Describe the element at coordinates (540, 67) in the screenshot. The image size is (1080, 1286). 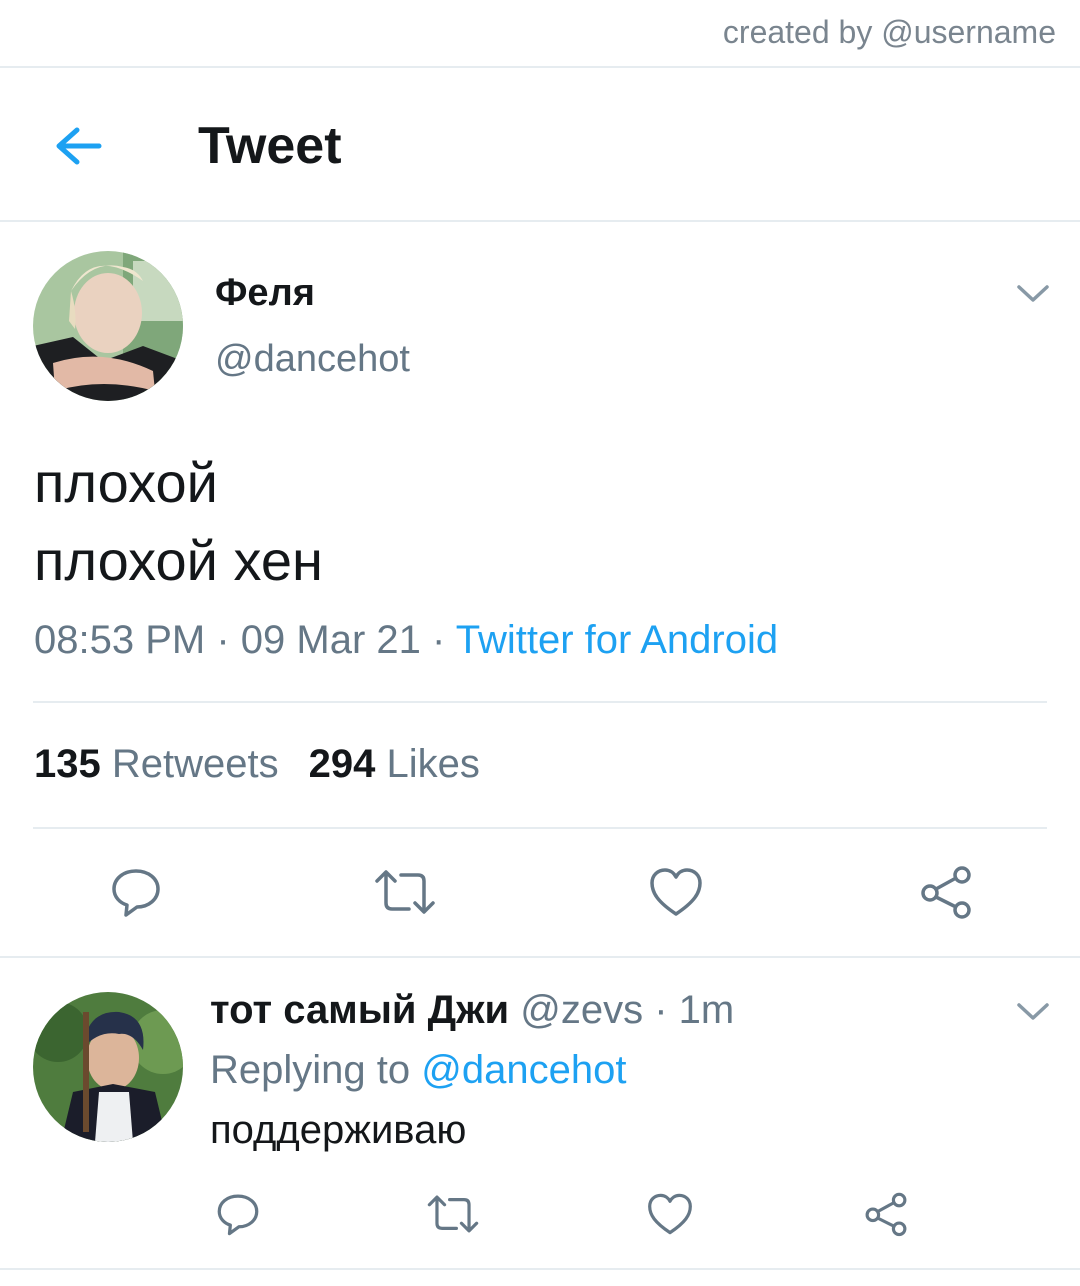
I see `top-divider` at that location.